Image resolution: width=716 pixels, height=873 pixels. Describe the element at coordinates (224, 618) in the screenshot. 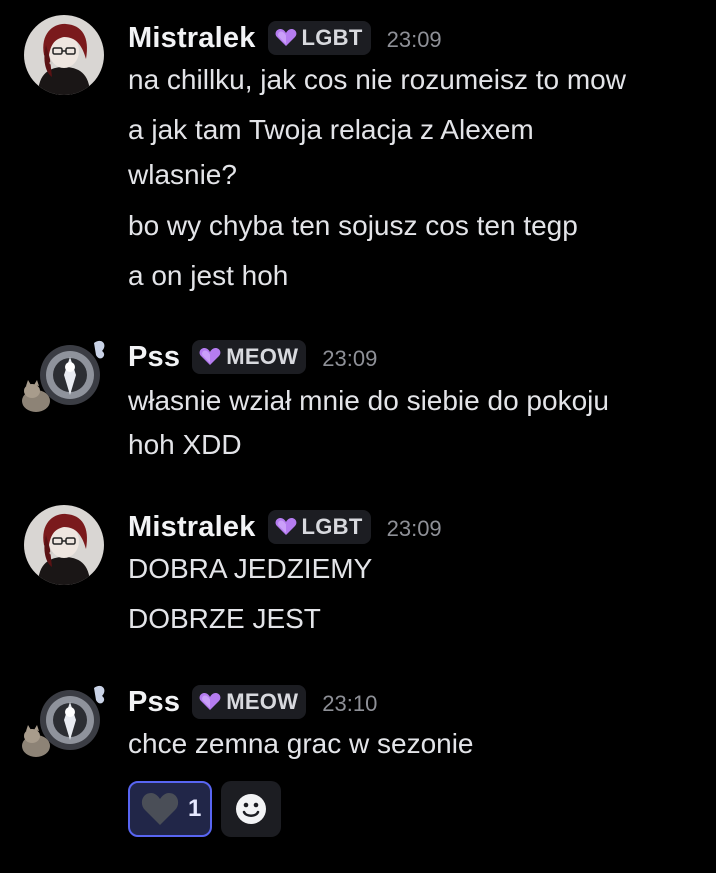

I see `message-text: DOBRZE JEST` at that location.